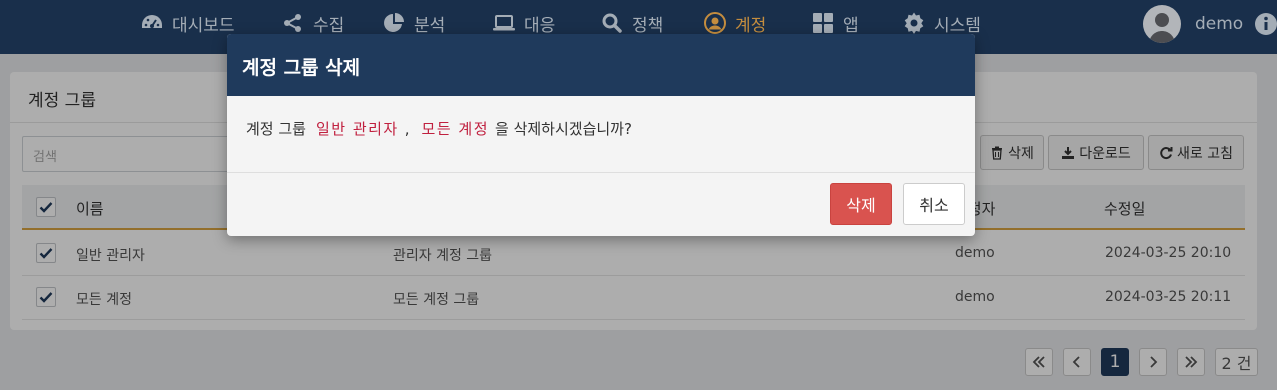 The width and height of the screenshot is (1277, 390). Describe the element at coordinates (301, 68) in the screenshot. I see `modal-title: 계정 그룹 삭제` at that location.